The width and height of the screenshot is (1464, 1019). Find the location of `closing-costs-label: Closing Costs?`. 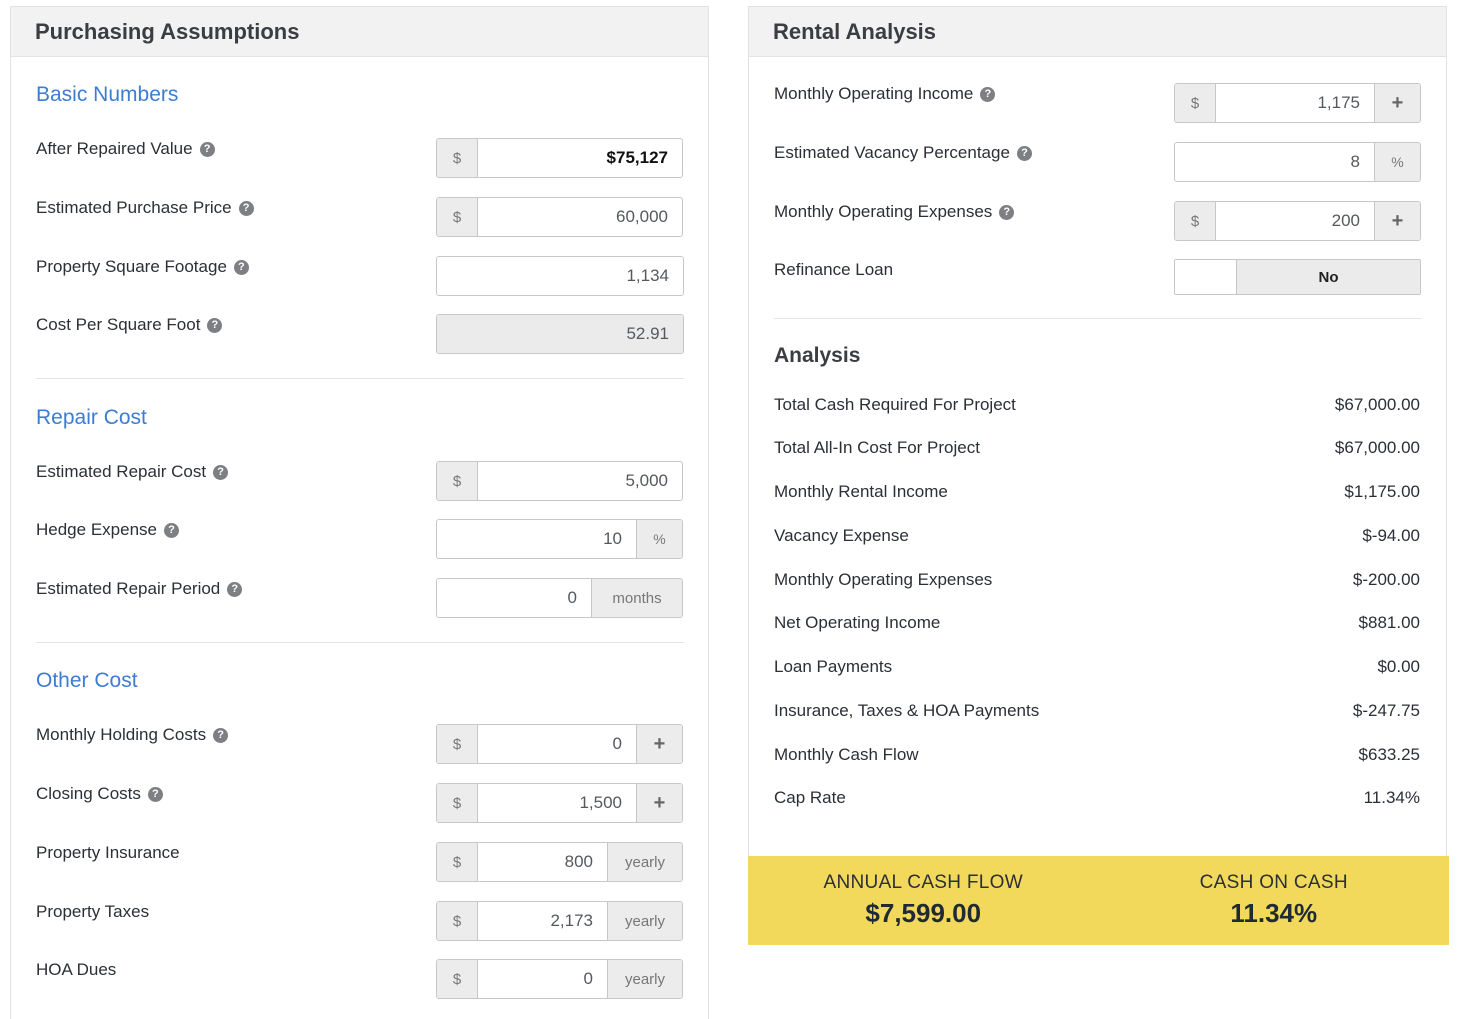

closing-costs-label: Closing Costs? is located at coordinates (99, 794).